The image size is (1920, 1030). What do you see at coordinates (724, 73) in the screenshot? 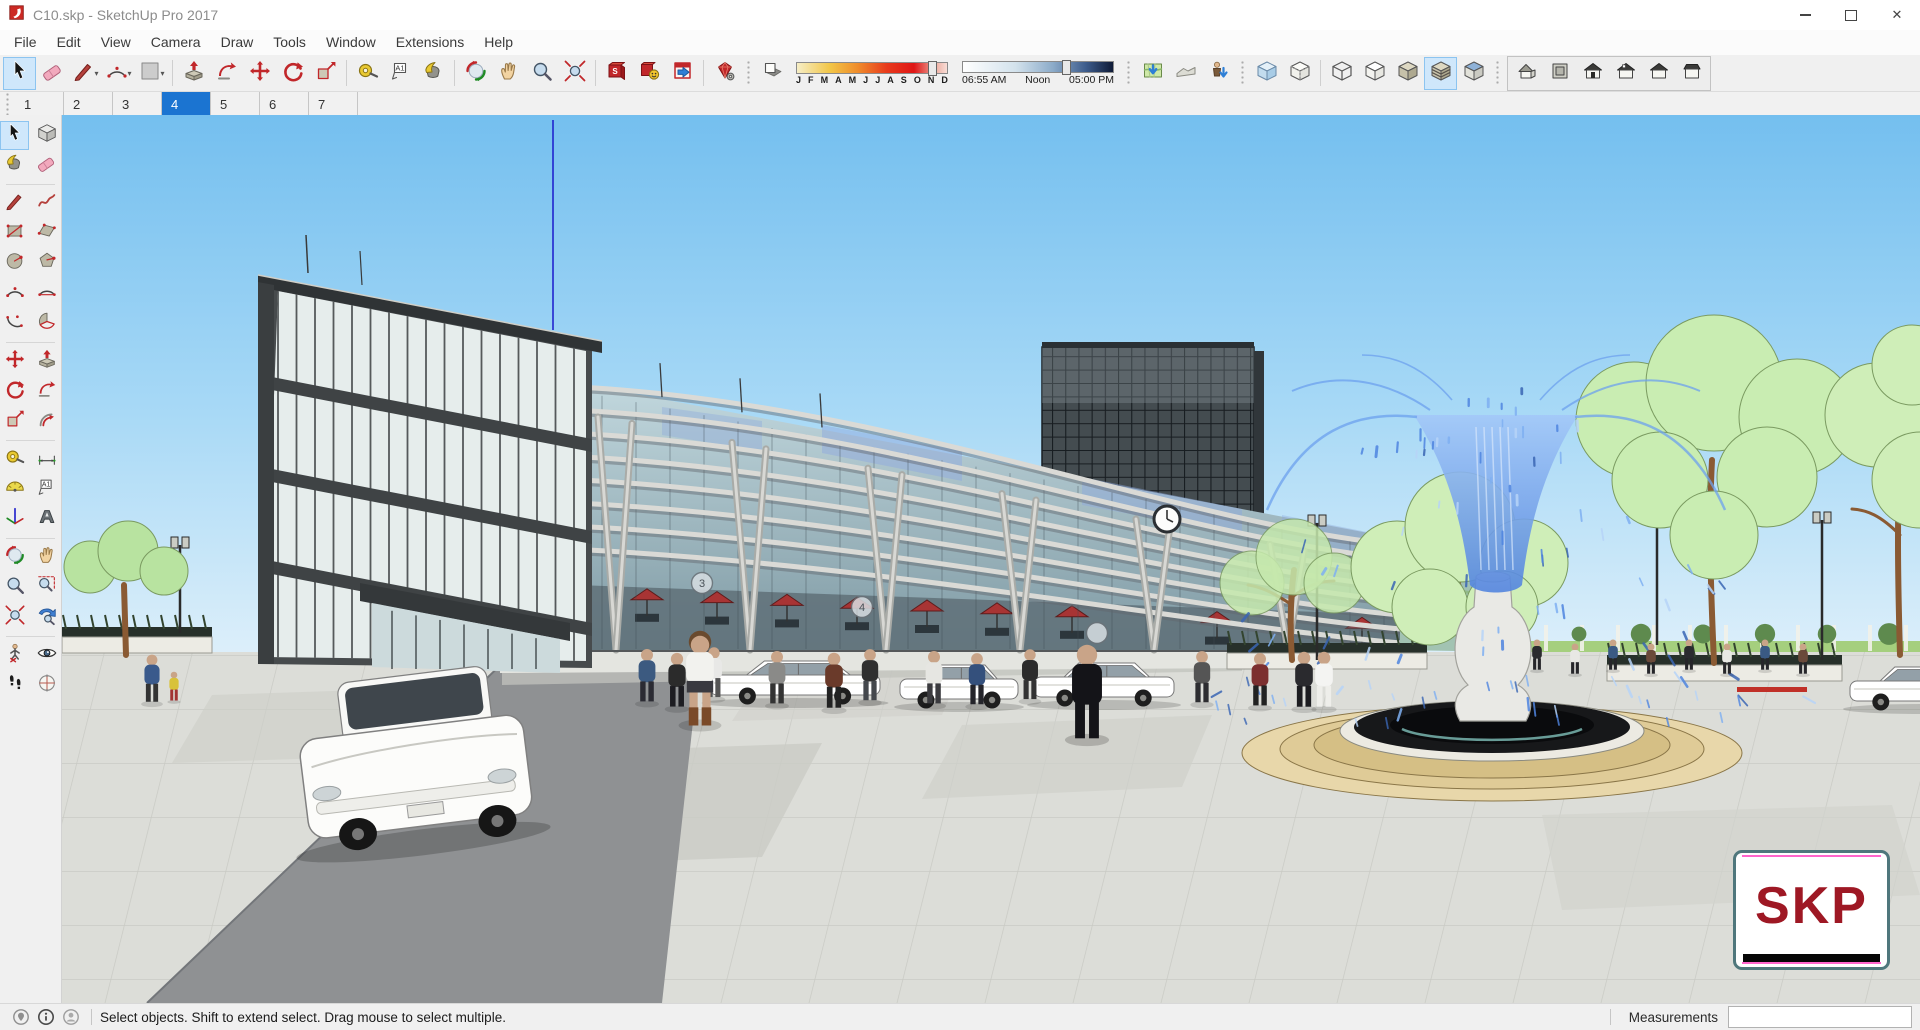
I see `ruby-gear-tool-button` at bounding box center [724, 73].